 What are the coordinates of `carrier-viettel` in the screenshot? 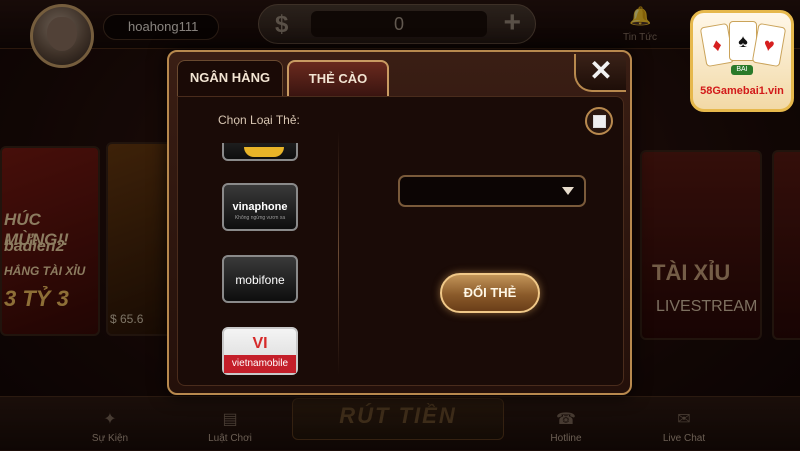 It's located at (260, 152).